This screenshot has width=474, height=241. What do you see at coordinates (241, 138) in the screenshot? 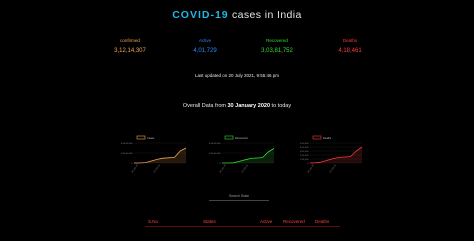
I see `legend-label: Recovered` at bounding box center [241, 138].